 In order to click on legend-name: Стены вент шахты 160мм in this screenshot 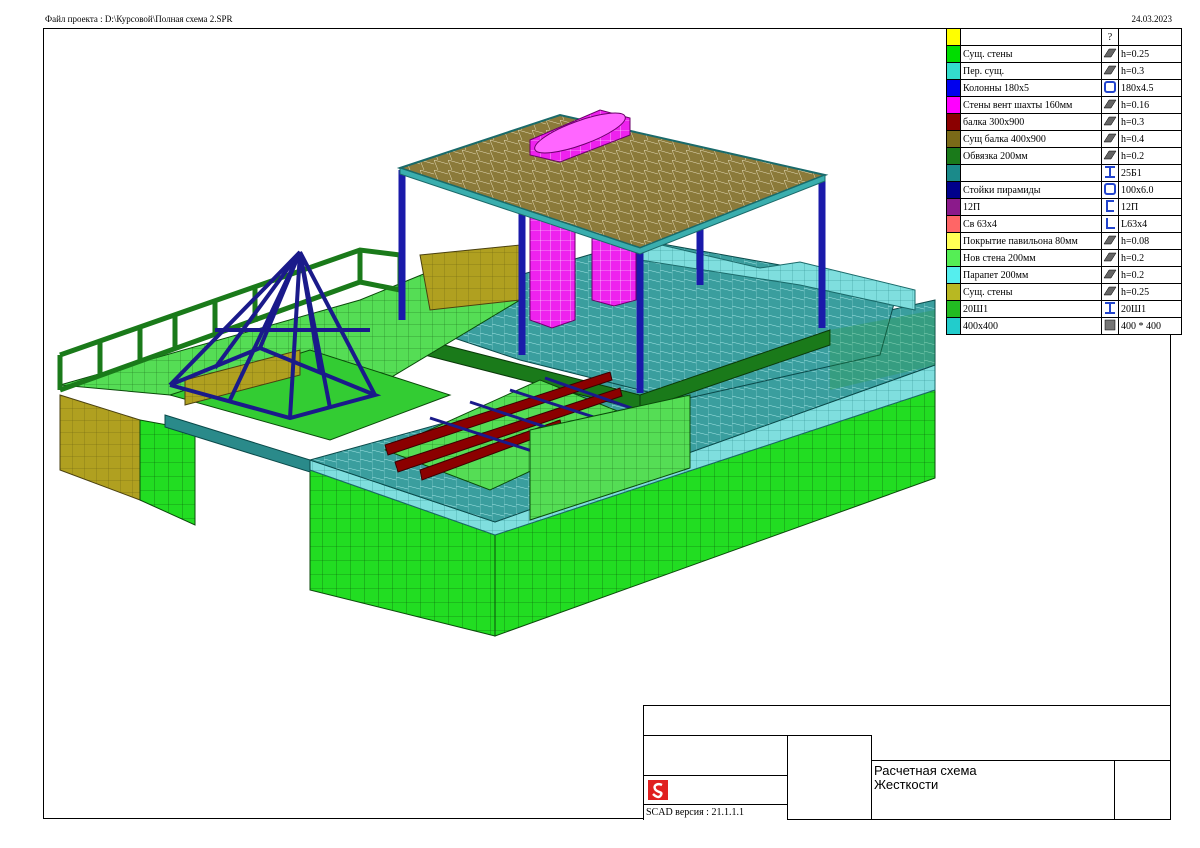, I will do `click(1031, 105)`.